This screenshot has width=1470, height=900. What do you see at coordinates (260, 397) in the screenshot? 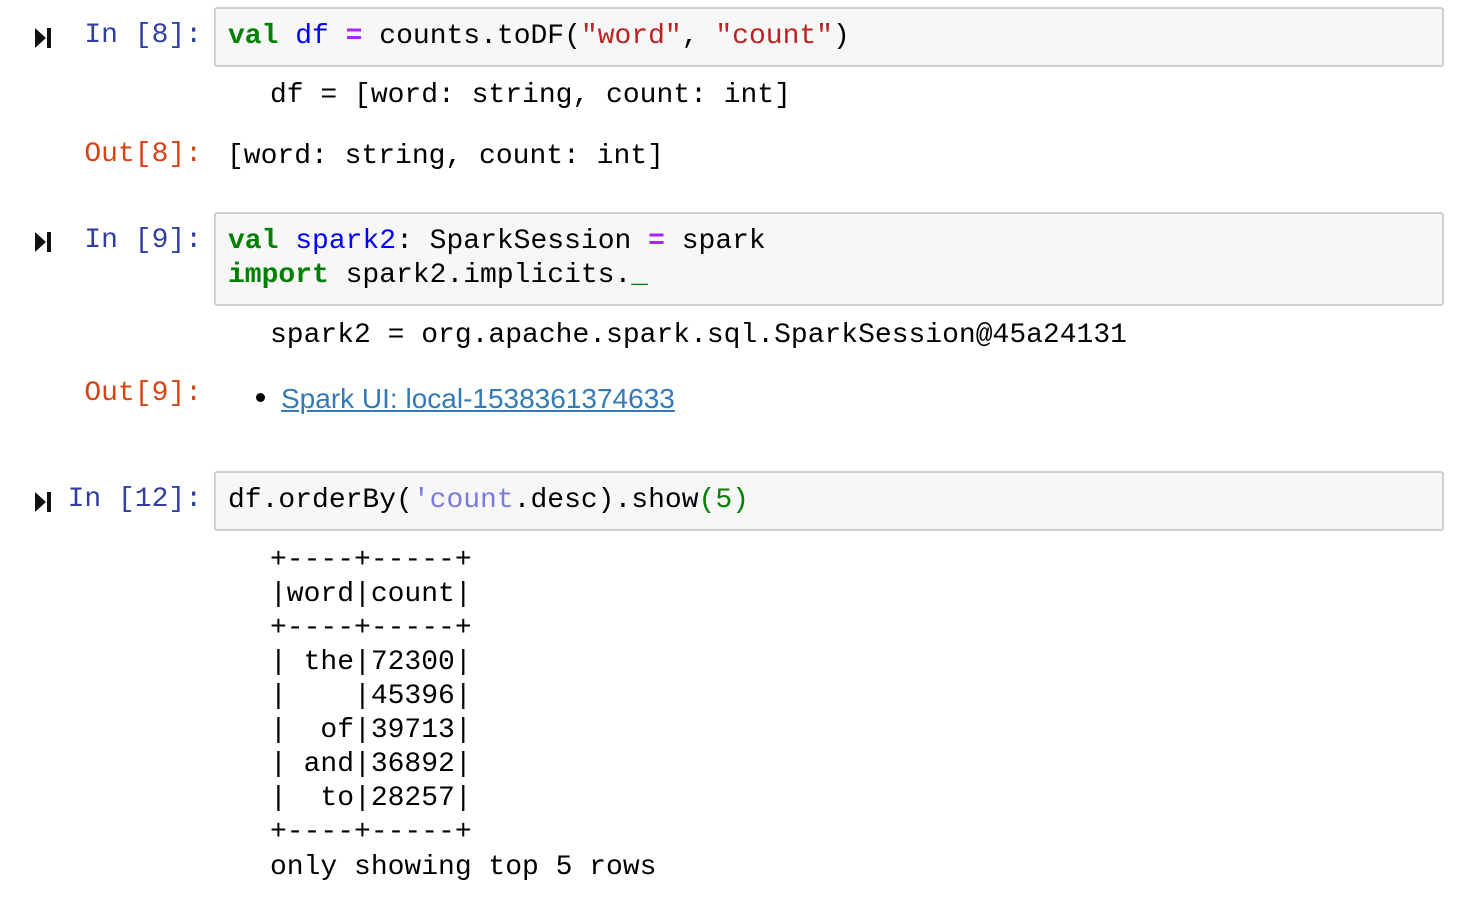
I see `bullet` at bounding box center [260, 397].